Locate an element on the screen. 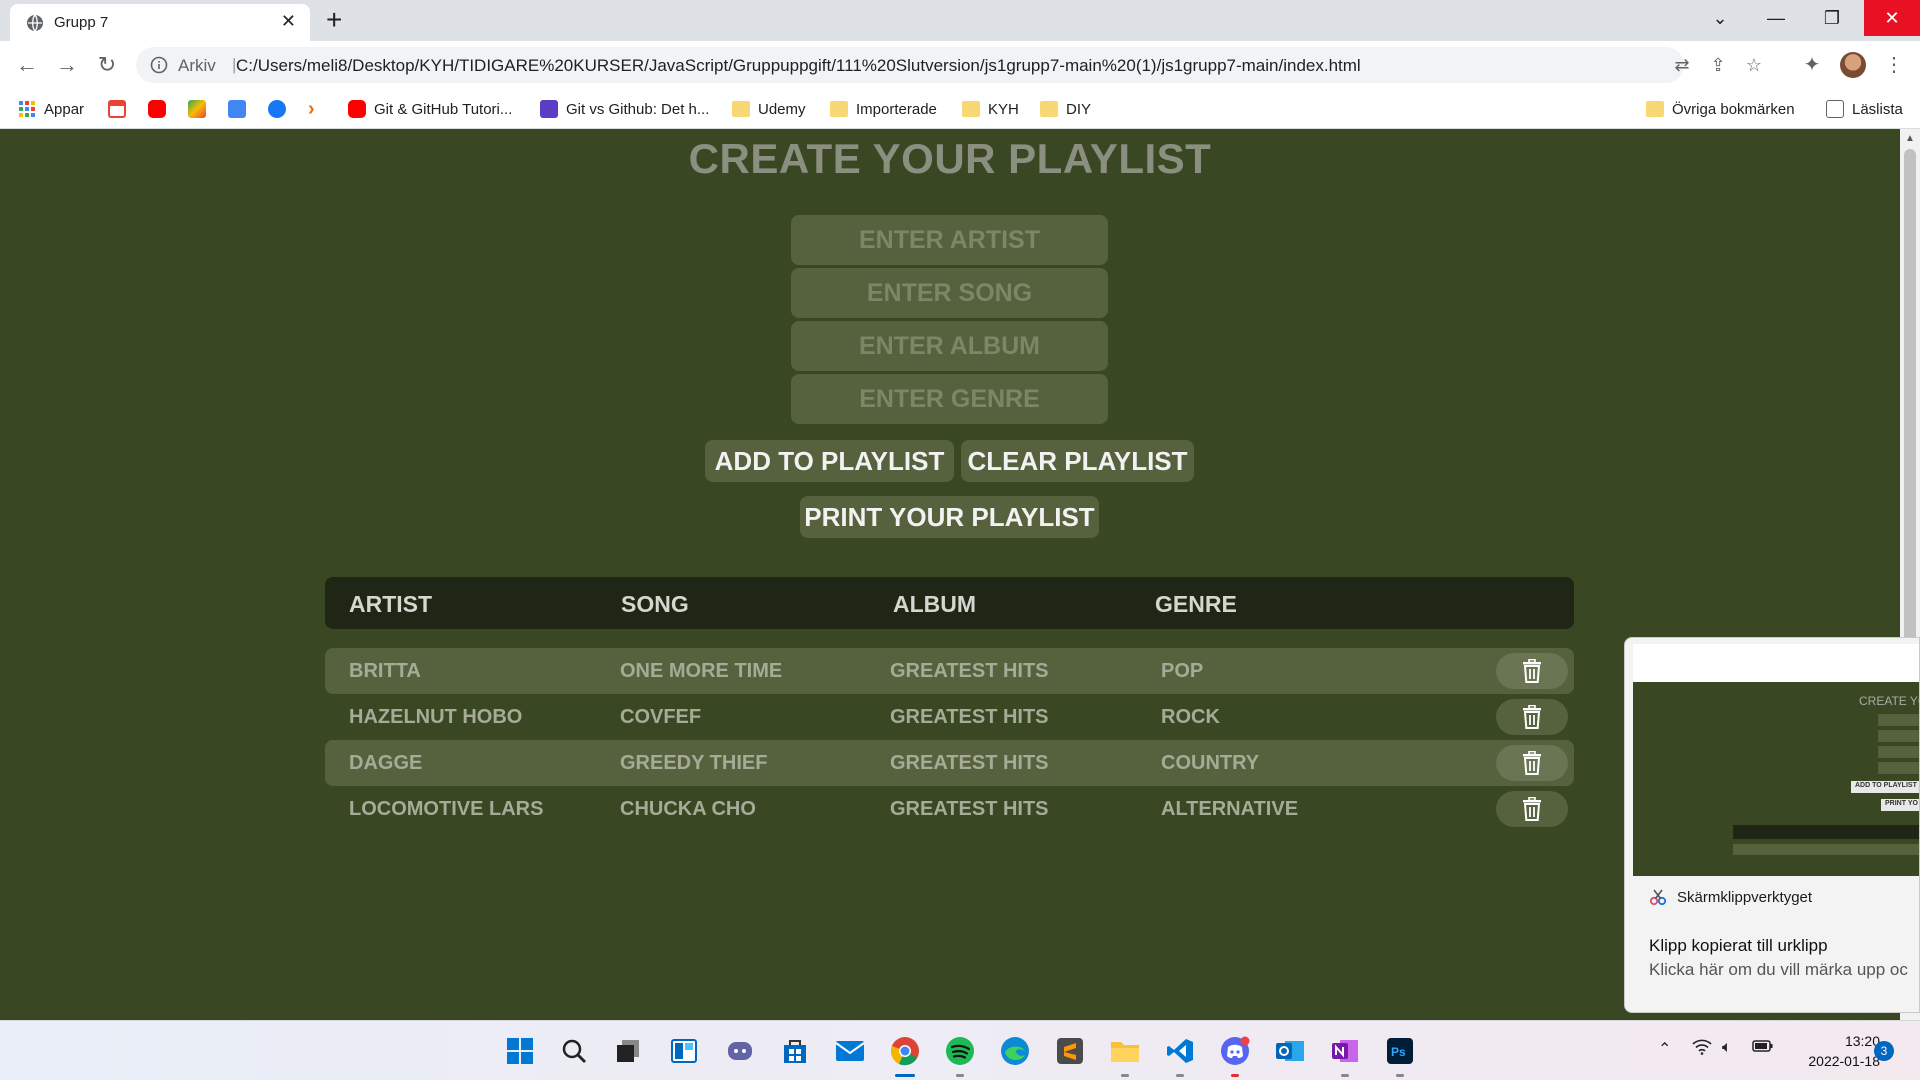  bookmark-label: KYH is located at coordinates (1003, 109).